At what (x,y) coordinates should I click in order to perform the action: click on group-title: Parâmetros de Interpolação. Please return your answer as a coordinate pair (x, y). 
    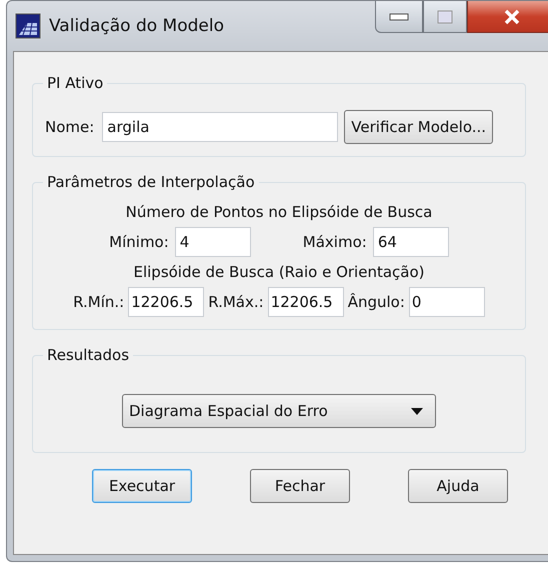
    Looking at the image, I should click on (151, 182).